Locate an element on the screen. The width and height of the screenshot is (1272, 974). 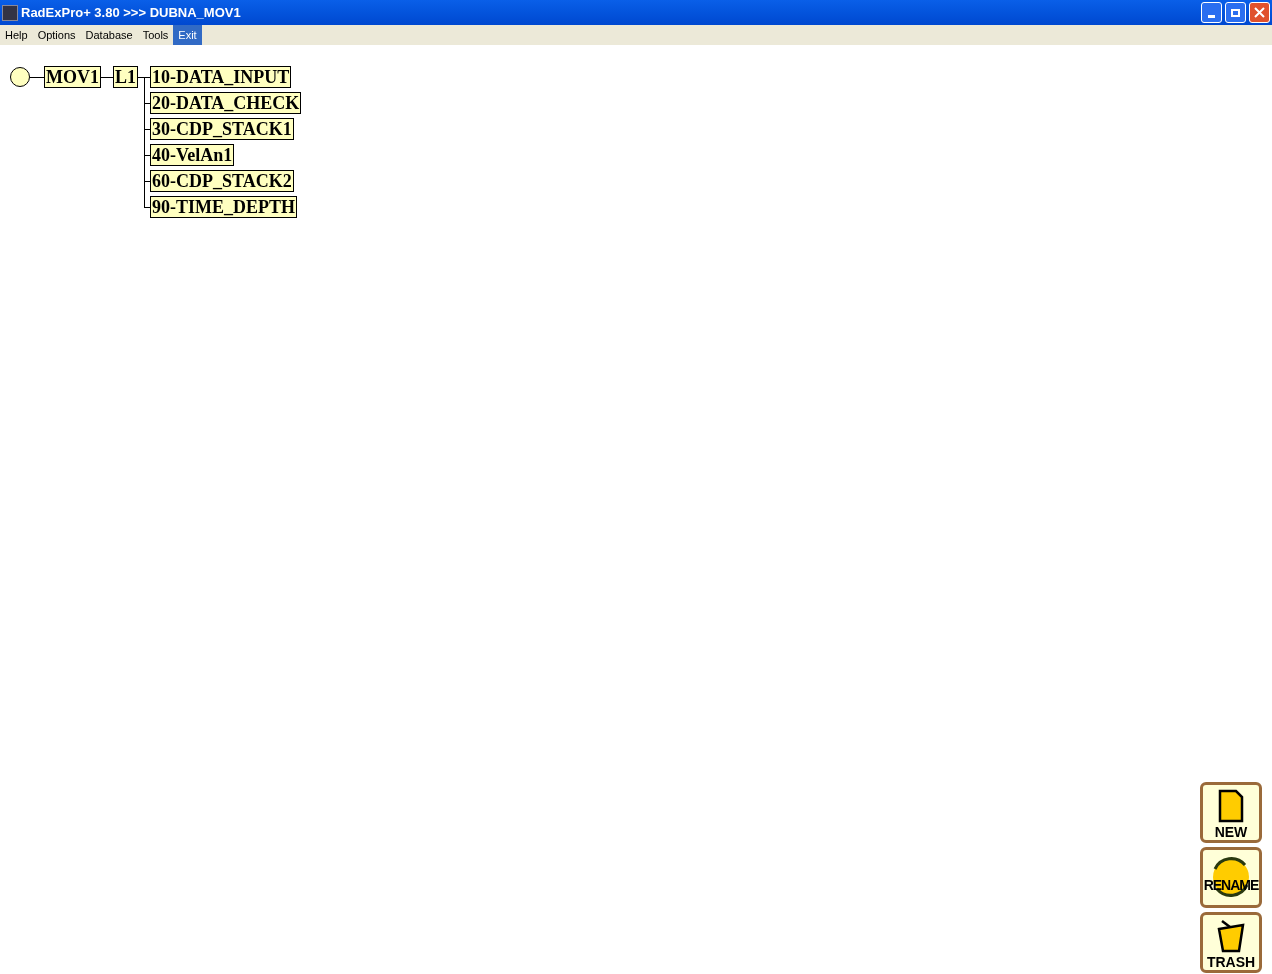
restore-button is located at coordinates (1235, 12).